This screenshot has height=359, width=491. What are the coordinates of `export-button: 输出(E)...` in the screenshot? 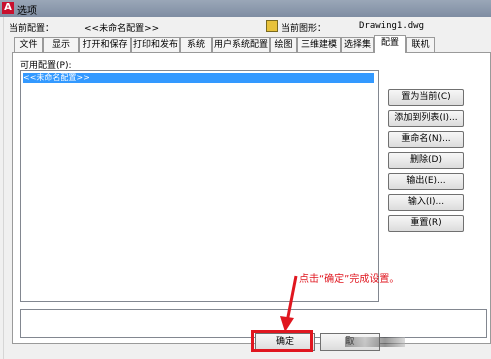 It's located at (426, 181).